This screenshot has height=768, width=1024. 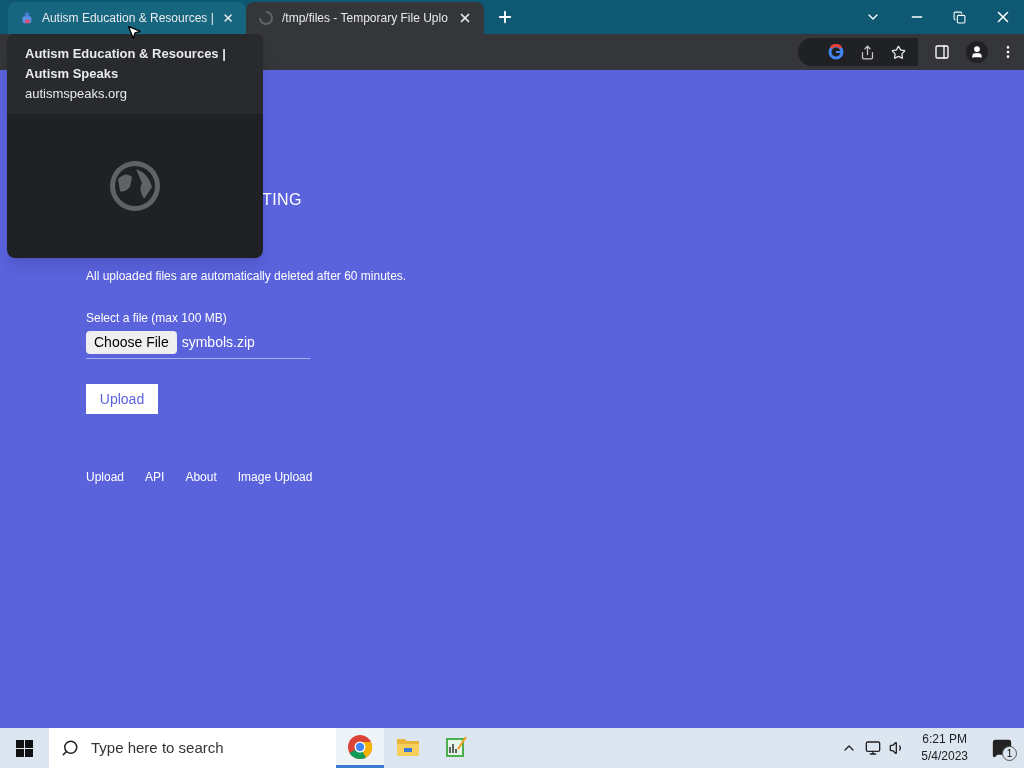 I want to click on search-placeholder: Type here to search, so click(x=157, y=747).